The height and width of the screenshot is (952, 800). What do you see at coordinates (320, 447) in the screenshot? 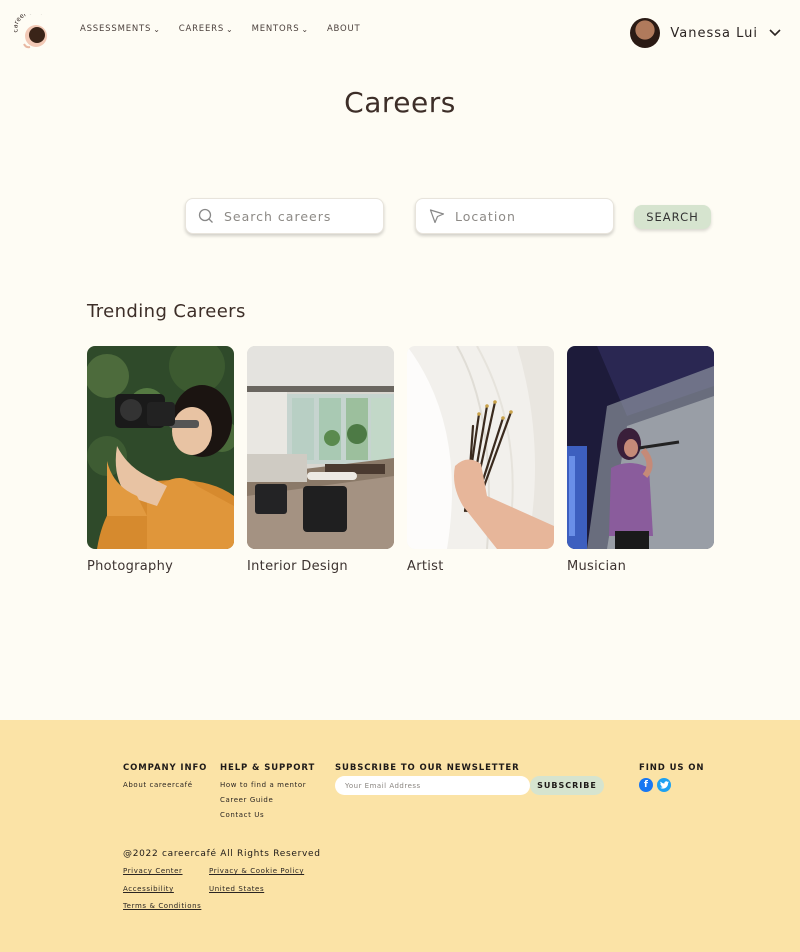
I see `interior-design-image` at bounding box center [320, 447].